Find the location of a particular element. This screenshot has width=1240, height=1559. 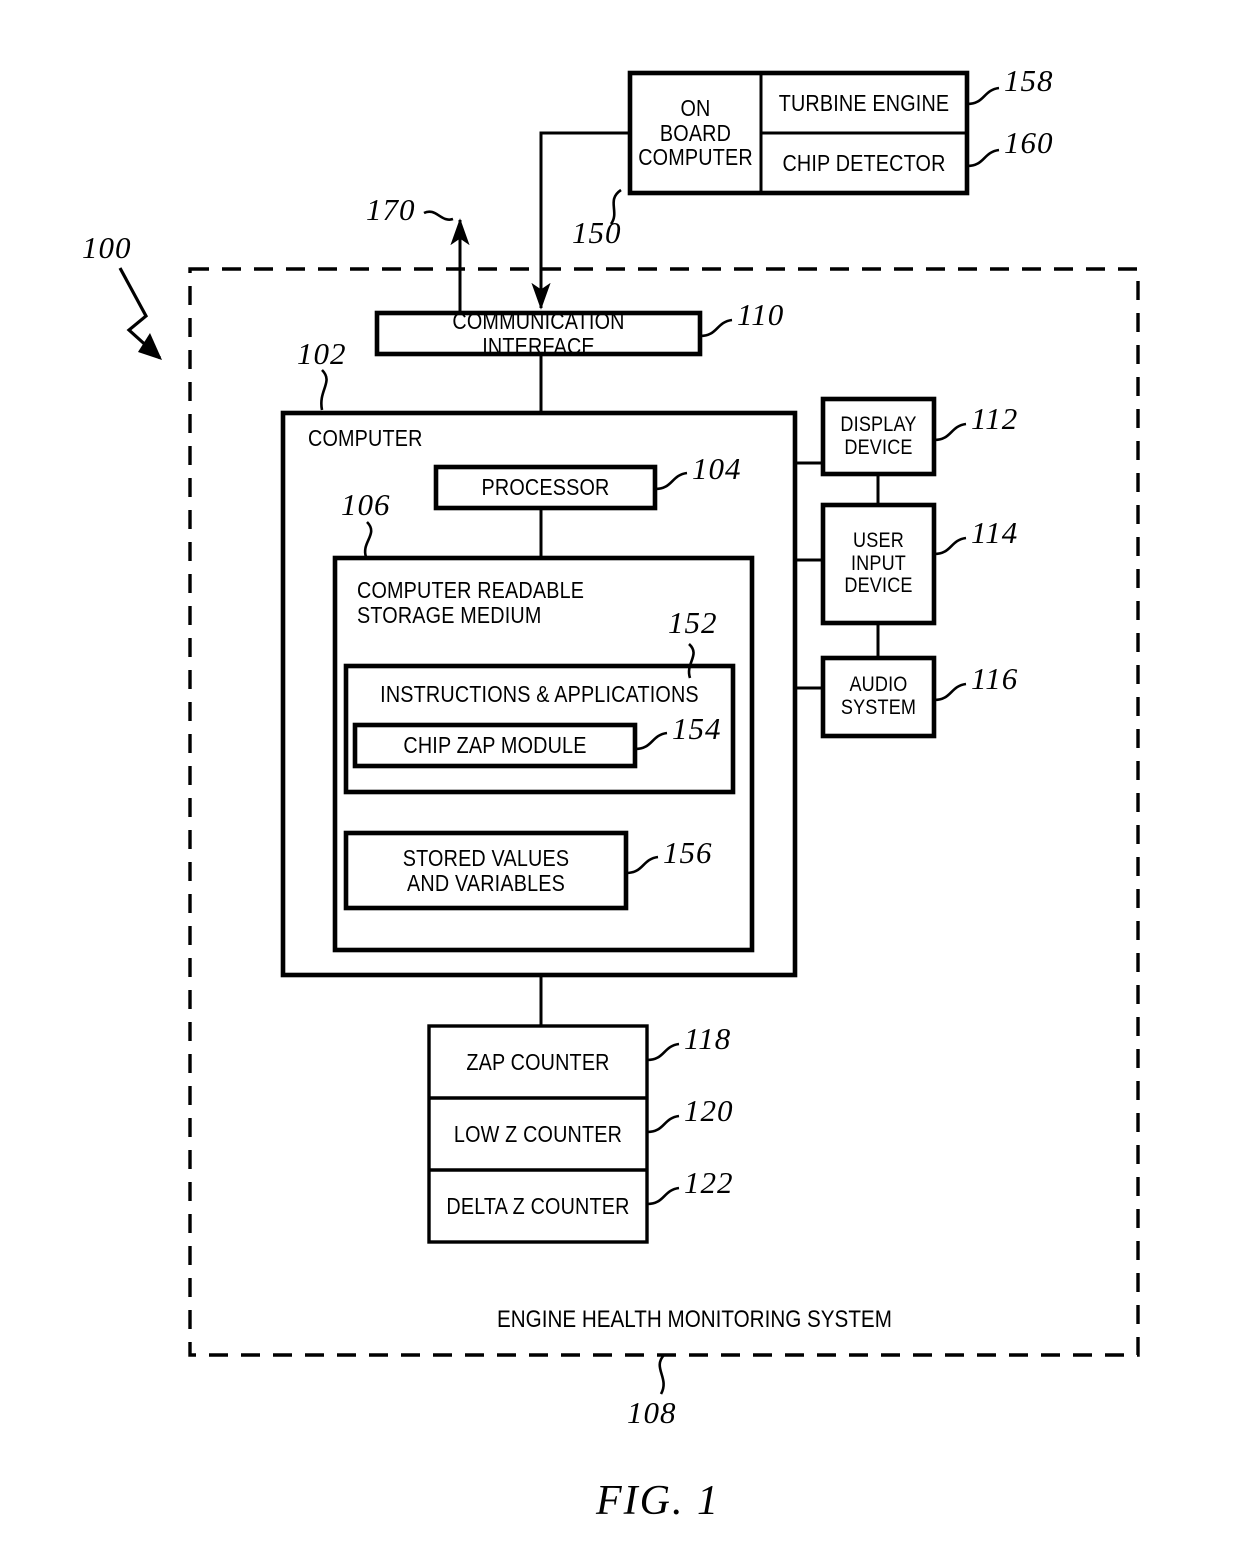

system-ref-arrowhead is located at coordinates (150, 346).